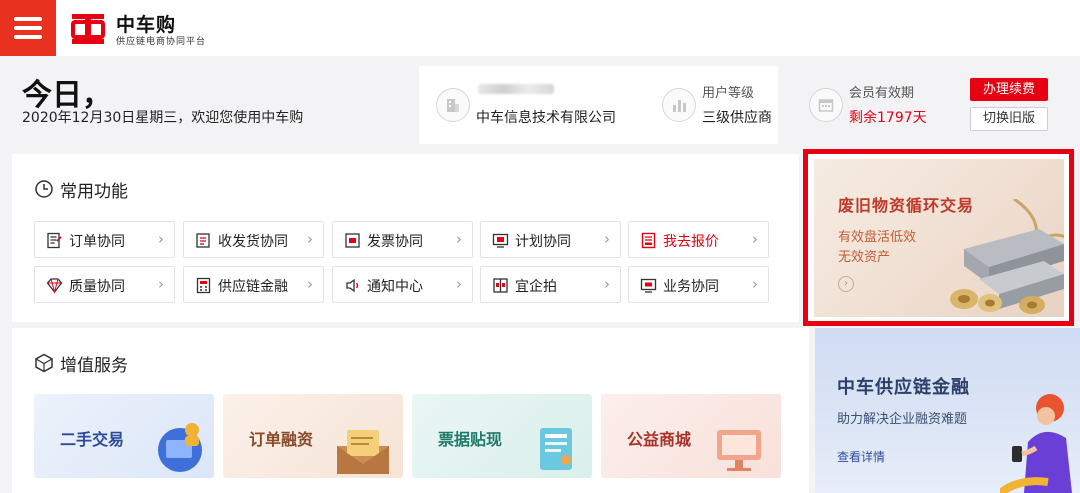  What do you see at coordinates (363, 452) in the screenshot?
I see `envelope-icon` at bounding box center [363, 452].